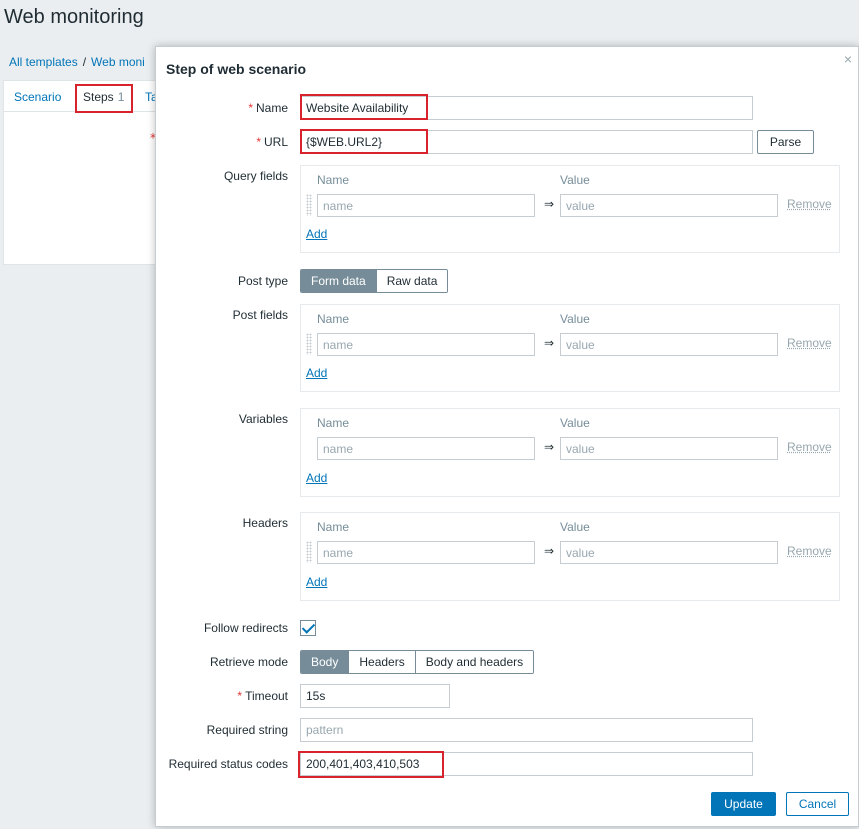 The height and width of the screenshot is (829, 859). What do you see at coordinates (37, 97) in the screenshot?
I see `tab-scenario: Scenario` at bounding box center [37, 97].